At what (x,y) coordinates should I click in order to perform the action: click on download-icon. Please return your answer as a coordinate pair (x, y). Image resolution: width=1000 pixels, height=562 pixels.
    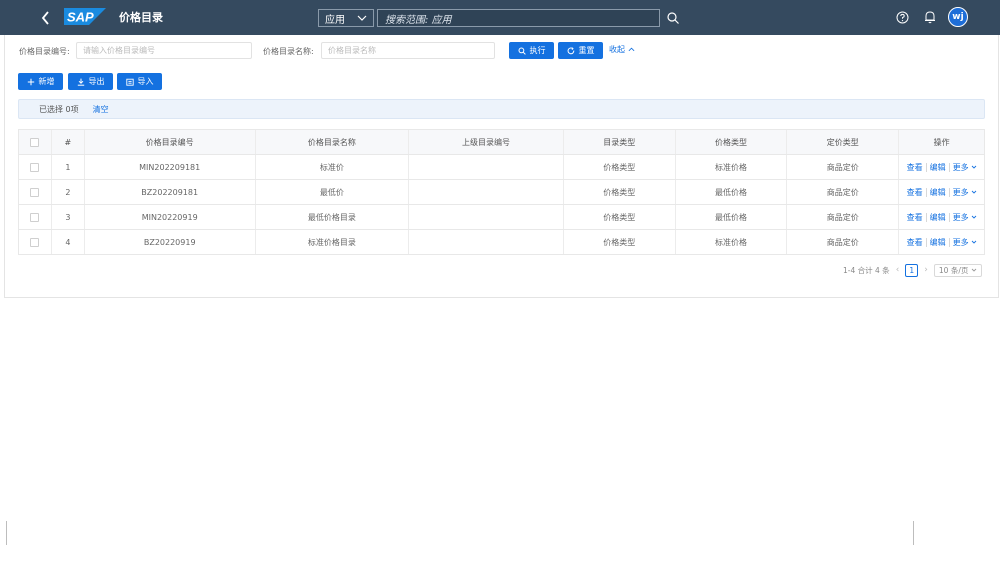
    Looking at the image, I should click on (80, 82).